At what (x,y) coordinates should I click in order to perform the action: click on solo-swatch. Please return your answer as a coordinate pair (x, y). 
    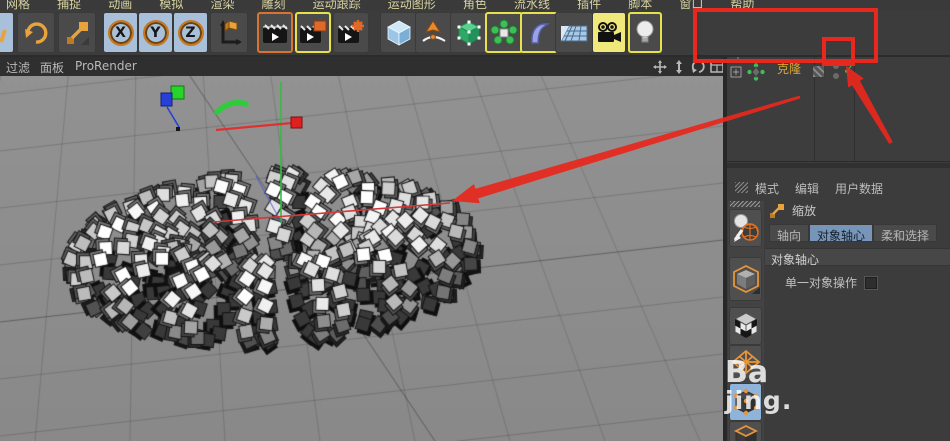
    Looking at the image, I should click on (818, 71).